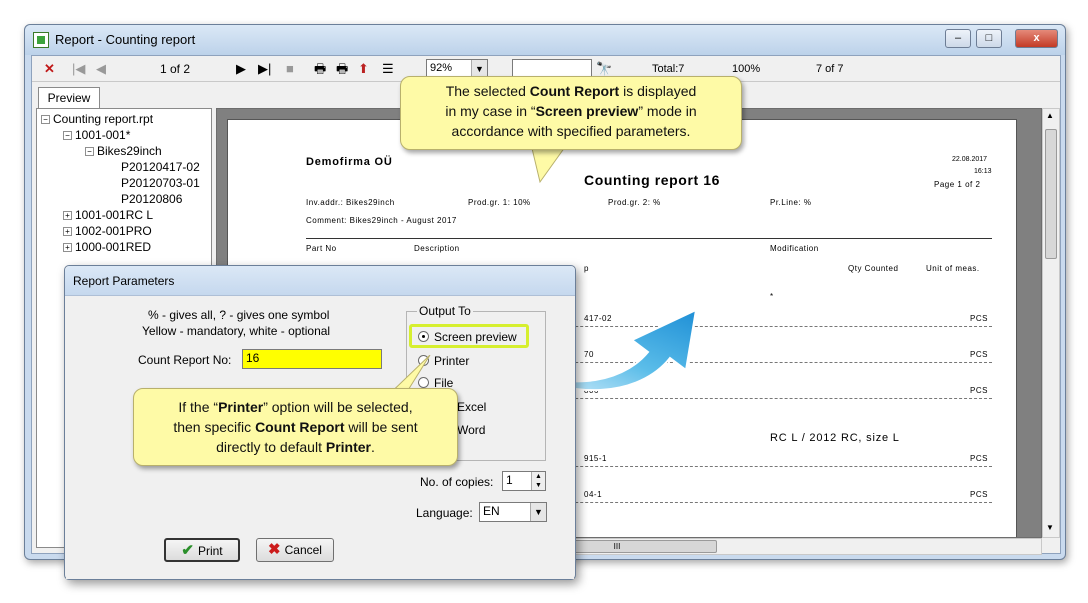 The width and height of the screenshot is (1088, 603). Describe the element at coordinates (320, 69) in the screenshot. I see `print-icon: 🖶` at that location.